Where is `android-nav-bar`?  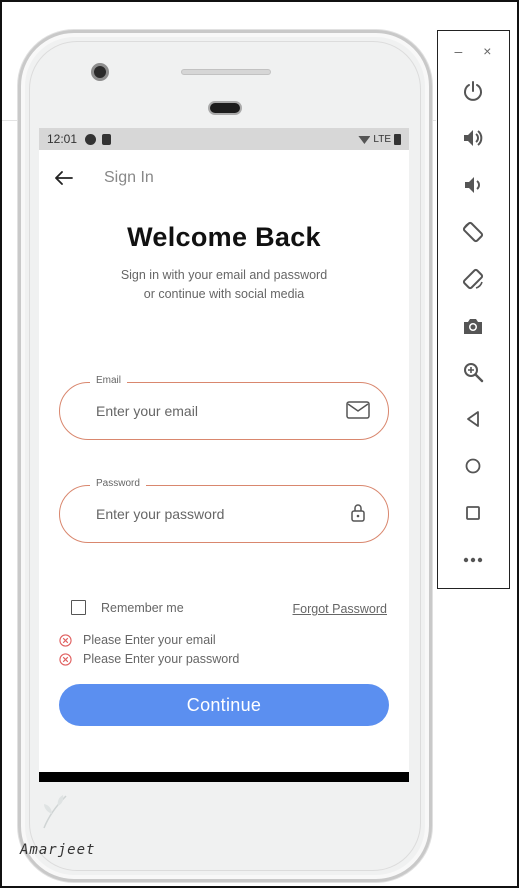
android-nav-bar is located at coordinates (224, 777).